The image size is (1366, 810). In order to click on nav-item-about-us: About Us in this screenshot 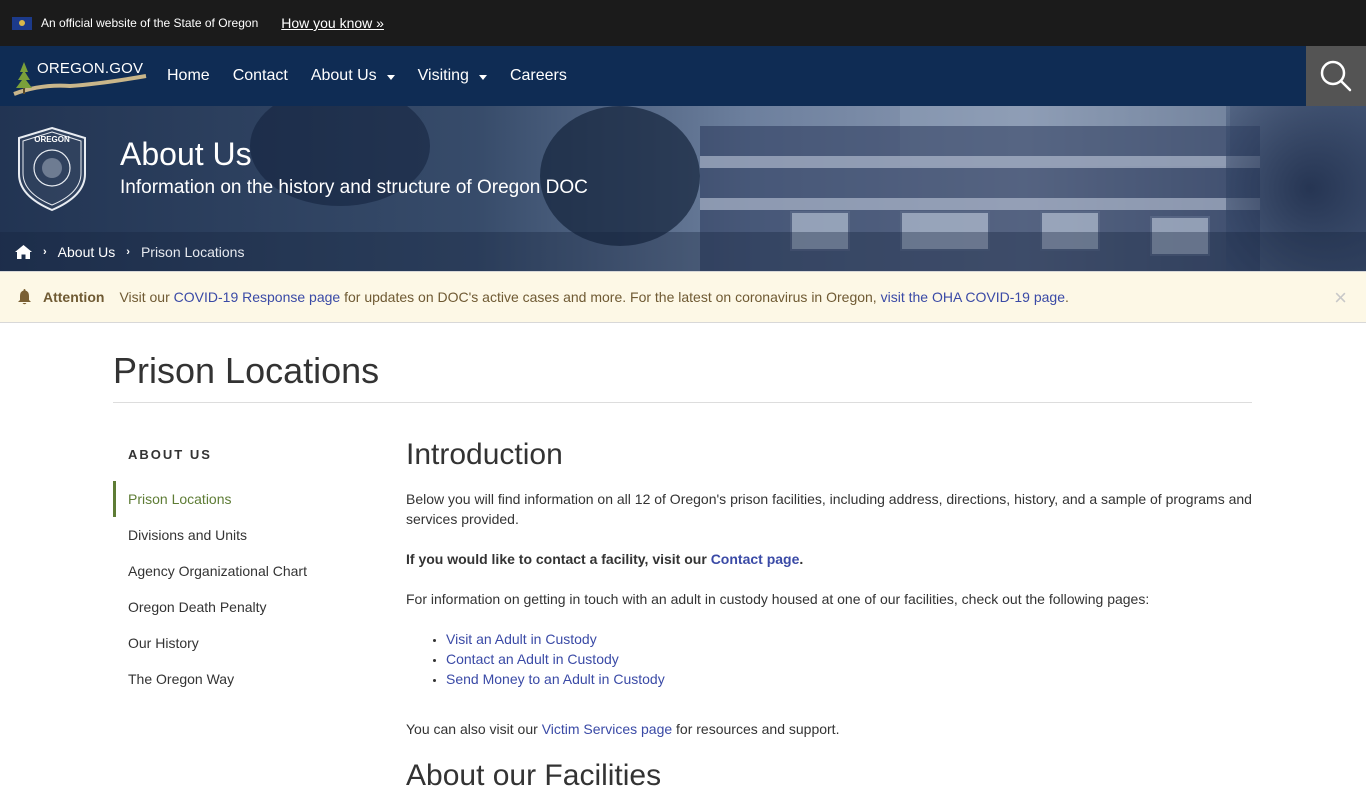, I will do `click(353, 76)`.